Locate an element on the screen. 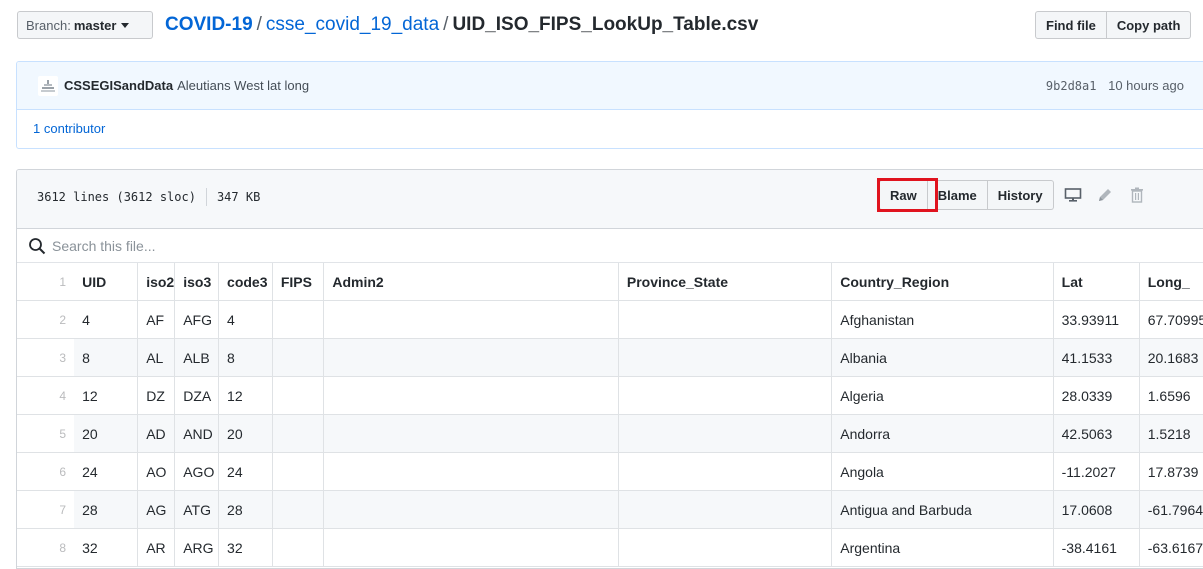 The width and height of the screenshot is (1203, 569). file-nav-buttons: Find file Copy path is located at coordinates (1113, 25).